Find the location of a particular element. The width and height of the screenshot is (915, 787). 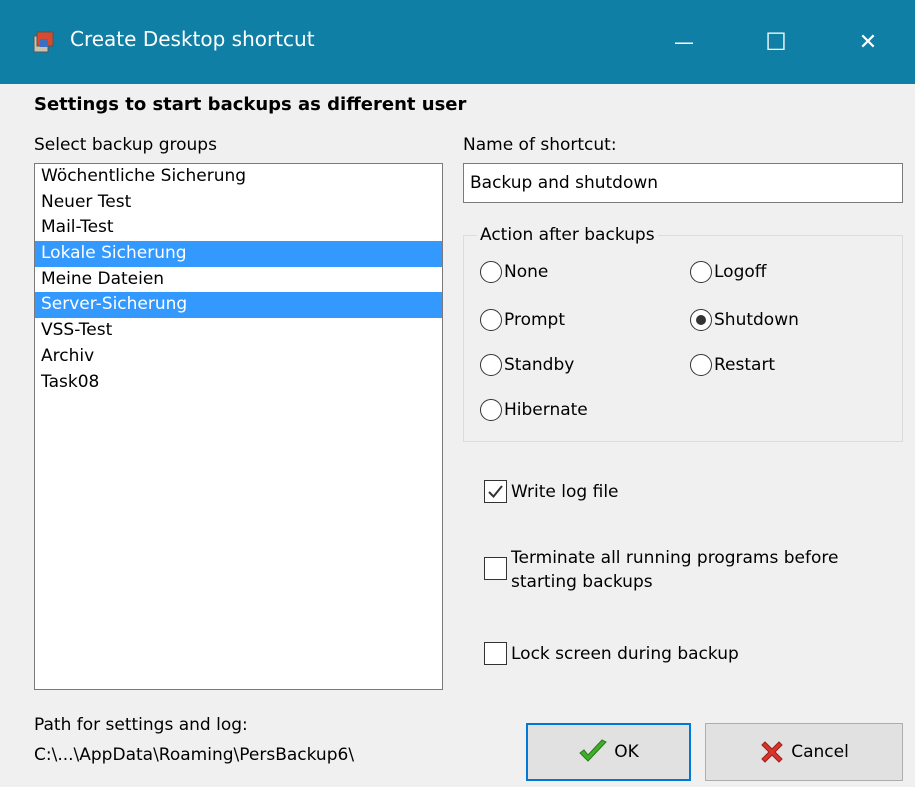

radio-shutdown-indicator is located at coordinates (701, 320).